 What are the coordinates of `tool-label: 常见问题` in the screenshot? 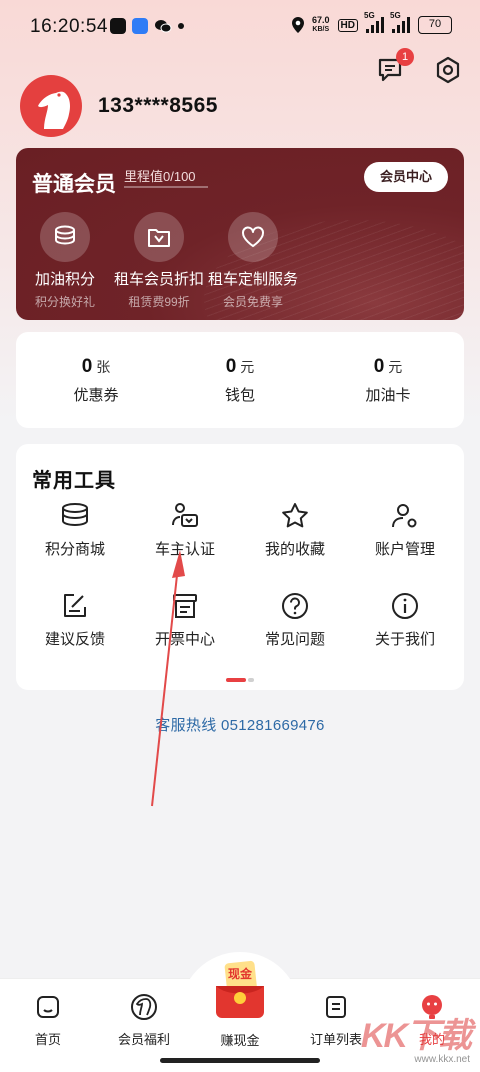 It's located at (294, 639).